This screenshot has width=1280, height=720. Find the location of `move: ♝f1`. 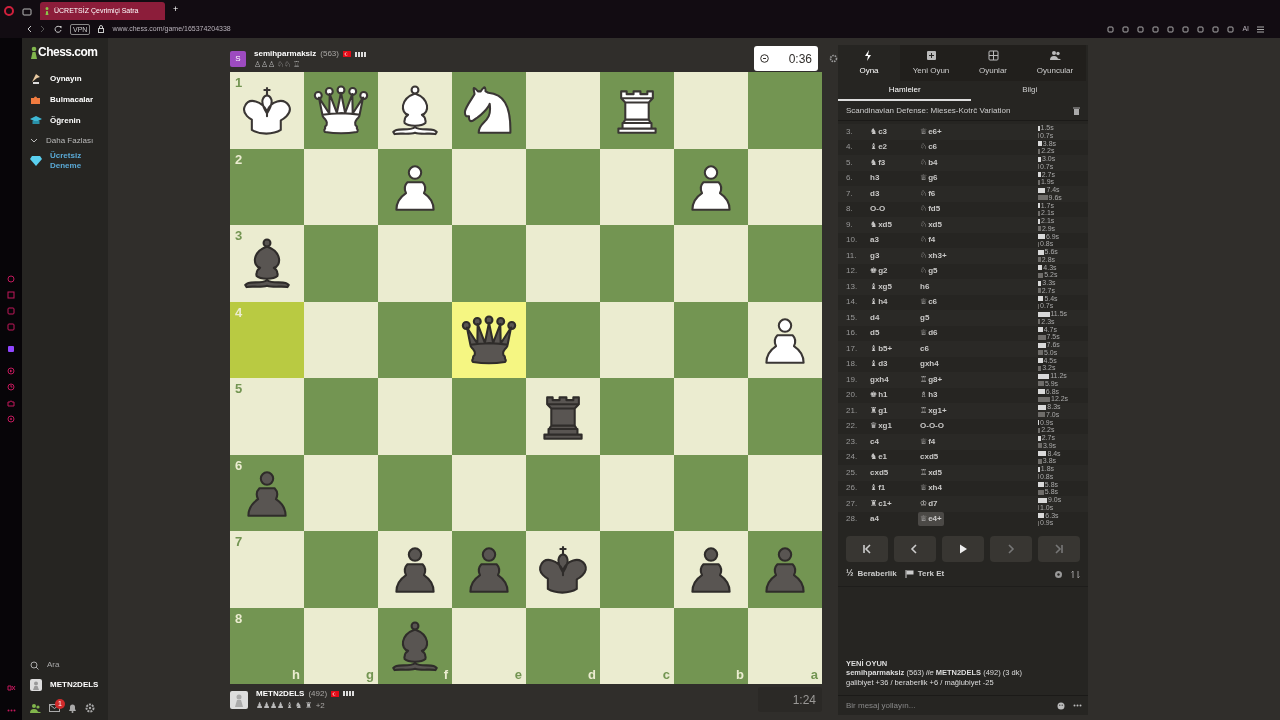

move: ♝f1 is located at coordinates (878, 488).